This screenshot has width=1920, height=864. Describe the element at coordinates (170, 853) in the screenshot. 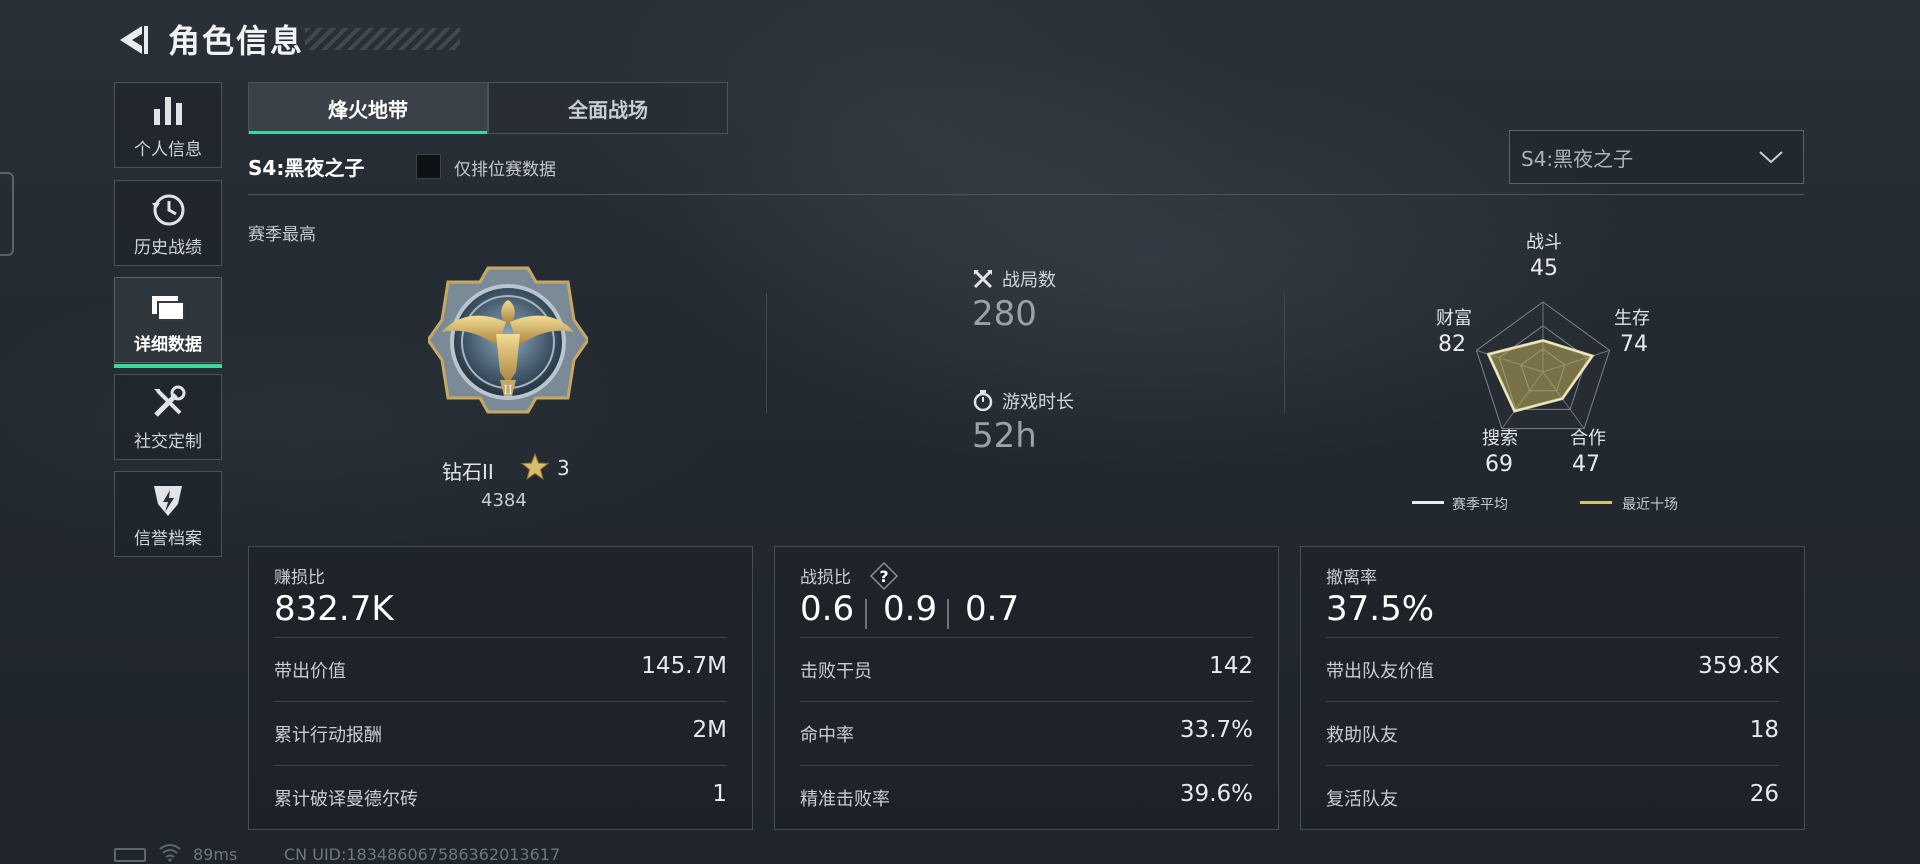

I see `wifi-icon` at that location.